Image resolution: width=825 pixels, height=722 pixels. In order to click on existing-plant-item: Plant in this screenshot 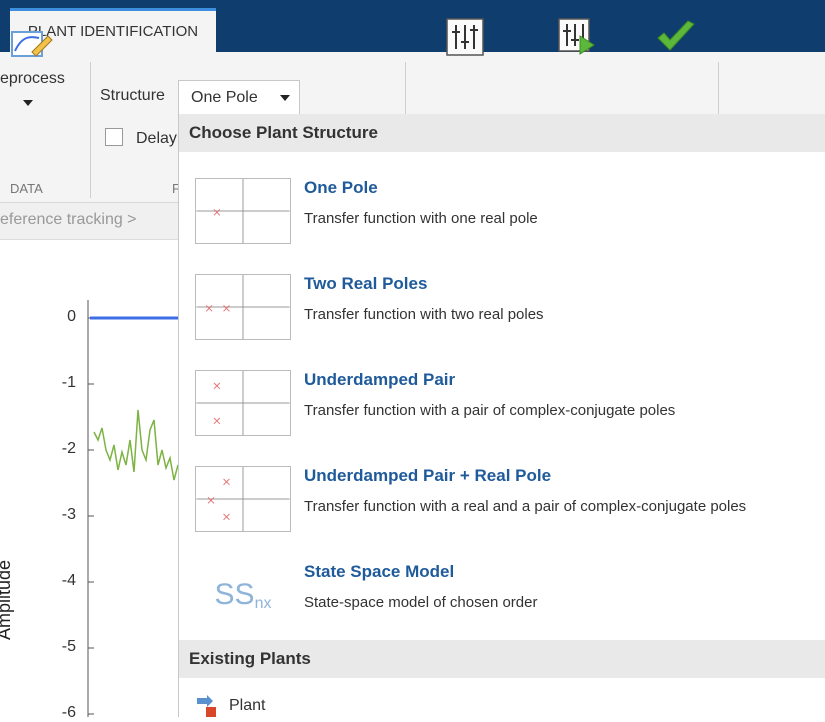, I will do `click(230, 706)`.